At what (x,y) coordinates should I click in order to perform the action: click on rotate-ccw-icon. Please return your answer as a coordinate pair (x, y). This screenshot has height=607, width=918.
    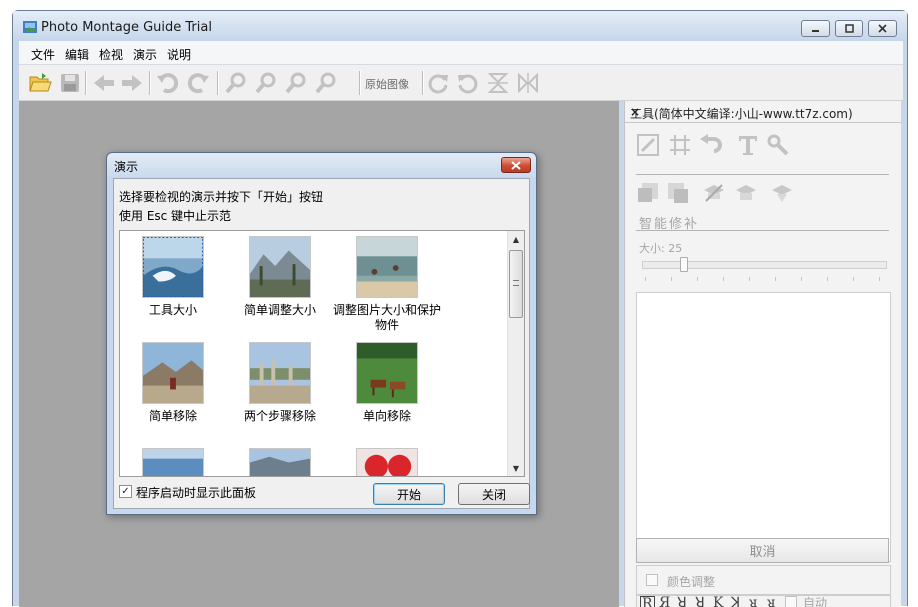
    Looking at the image, I should click on (468, 83).